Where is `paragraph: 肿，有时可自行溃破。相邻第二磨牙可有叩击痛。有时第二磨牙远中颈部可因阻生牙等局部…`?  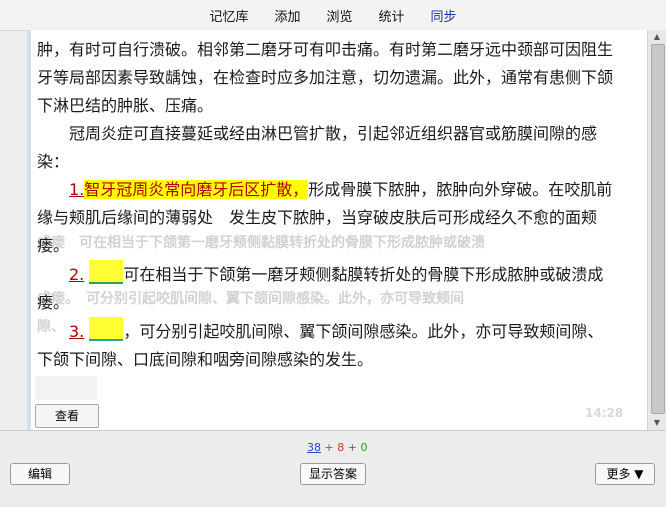 paragraph: 肿，有时可自行溃破。相邻第二磨牙可有叩击痛。有时第二磨牙远中颈部可因阻生牙等局部… is located at coordinates (325, 77).